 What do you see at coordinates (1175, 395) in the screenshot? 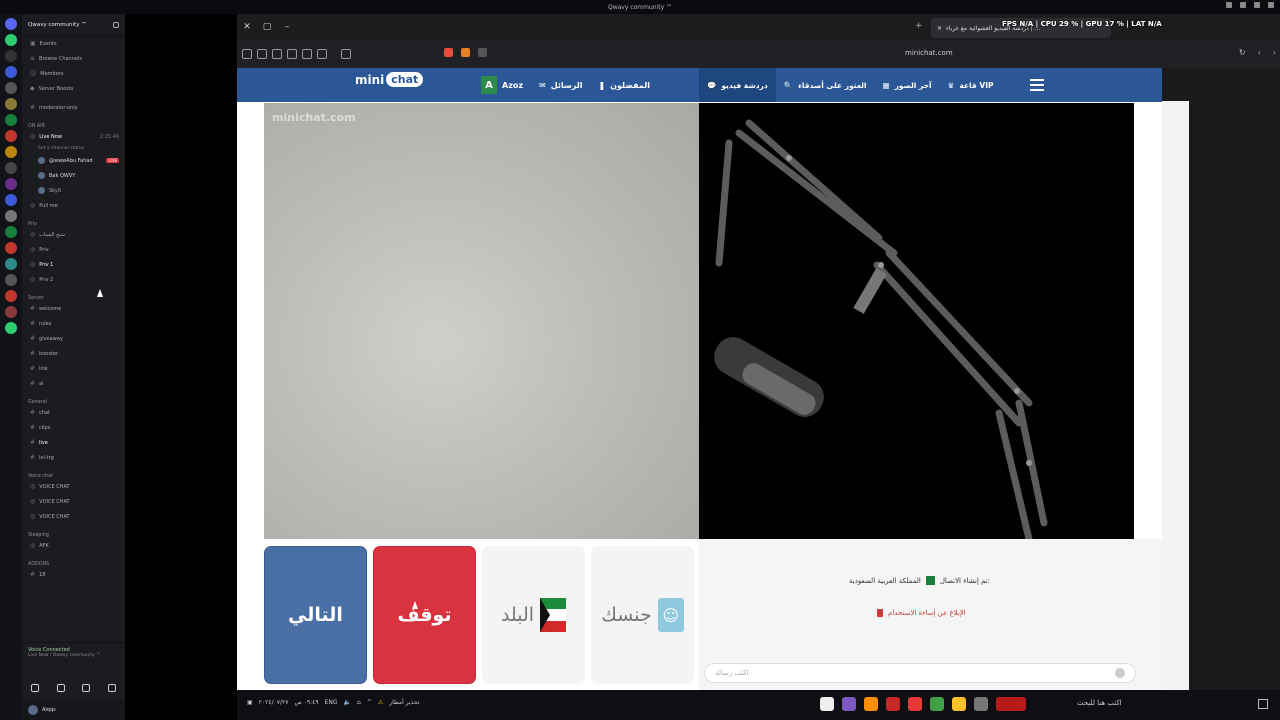
I see `scrollbar` at bounding box center [1175, 395].